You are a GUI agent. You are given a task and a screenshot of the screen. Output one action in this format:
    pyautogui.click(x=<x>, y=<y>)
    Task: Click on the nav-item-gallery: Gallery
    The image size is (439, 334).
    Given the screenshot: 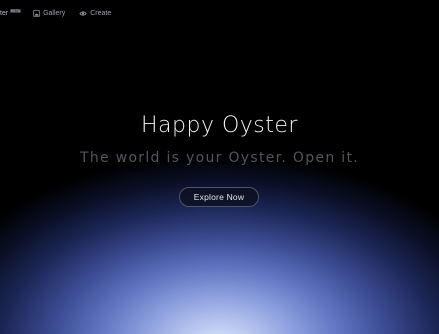 What is the action you would take?
    pyautogui.click(x=49, y=13)
    